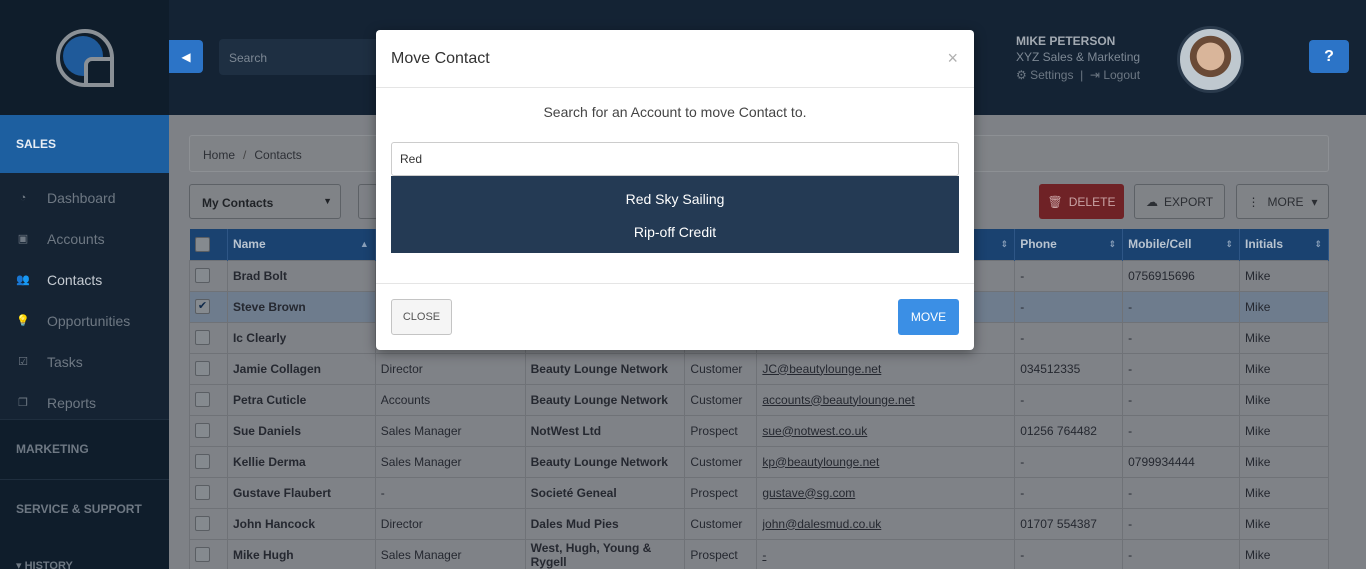 This screenshot has width=1366, height=569. I want to click on cell-email: JC@beautylounge.net, so click(886, 368).